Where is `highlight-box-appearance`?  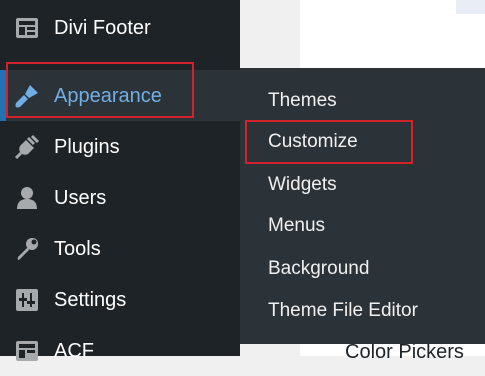
highlight-box-appearance is located at coordinates (100, 90).